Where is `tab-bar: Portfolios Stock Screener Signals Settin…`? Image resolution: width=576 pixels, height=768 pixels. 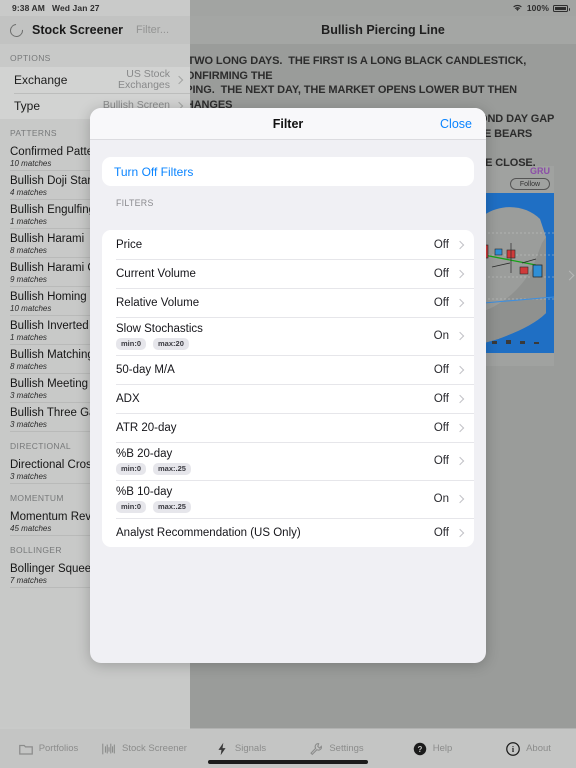
tab-bar: Portfolios Stock Screener Signals Settin… is located at coordinates (288, 747).